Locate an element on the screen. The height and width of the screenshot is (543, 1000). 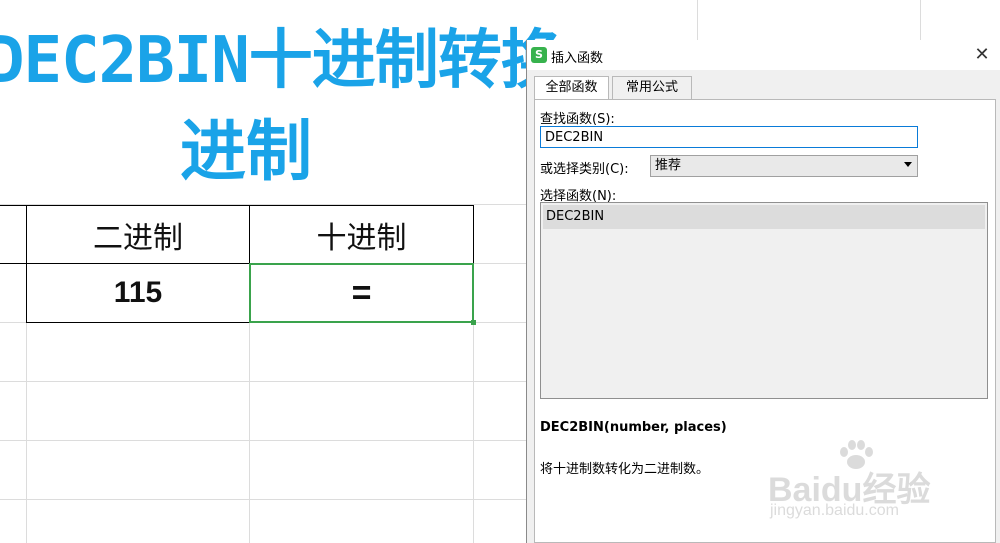
list-item: DEC2BIN is located at coordinates (764, 217).